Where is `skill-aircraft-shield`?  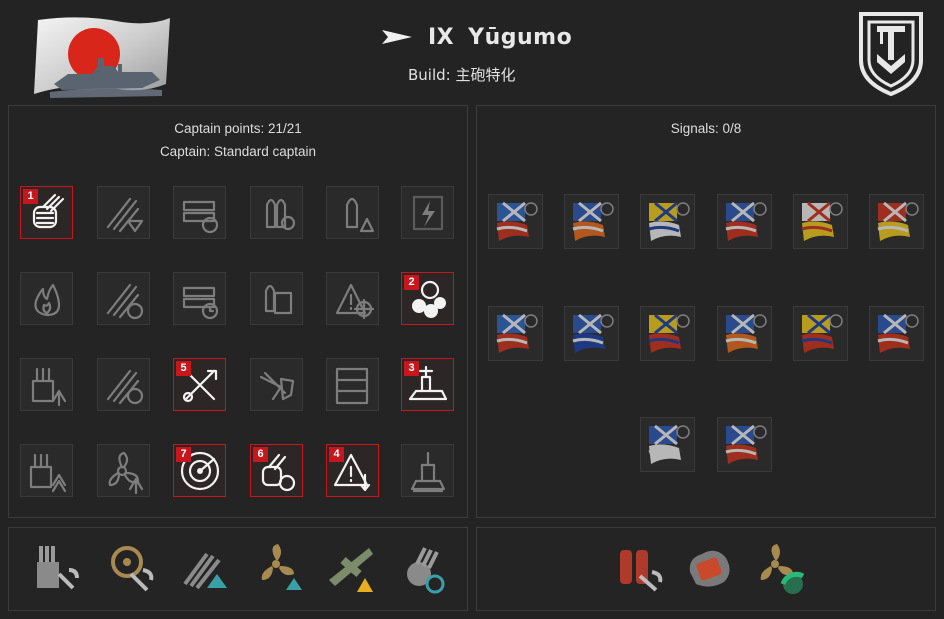 skill-aircraft-shield is located at coordinates (276, 384).